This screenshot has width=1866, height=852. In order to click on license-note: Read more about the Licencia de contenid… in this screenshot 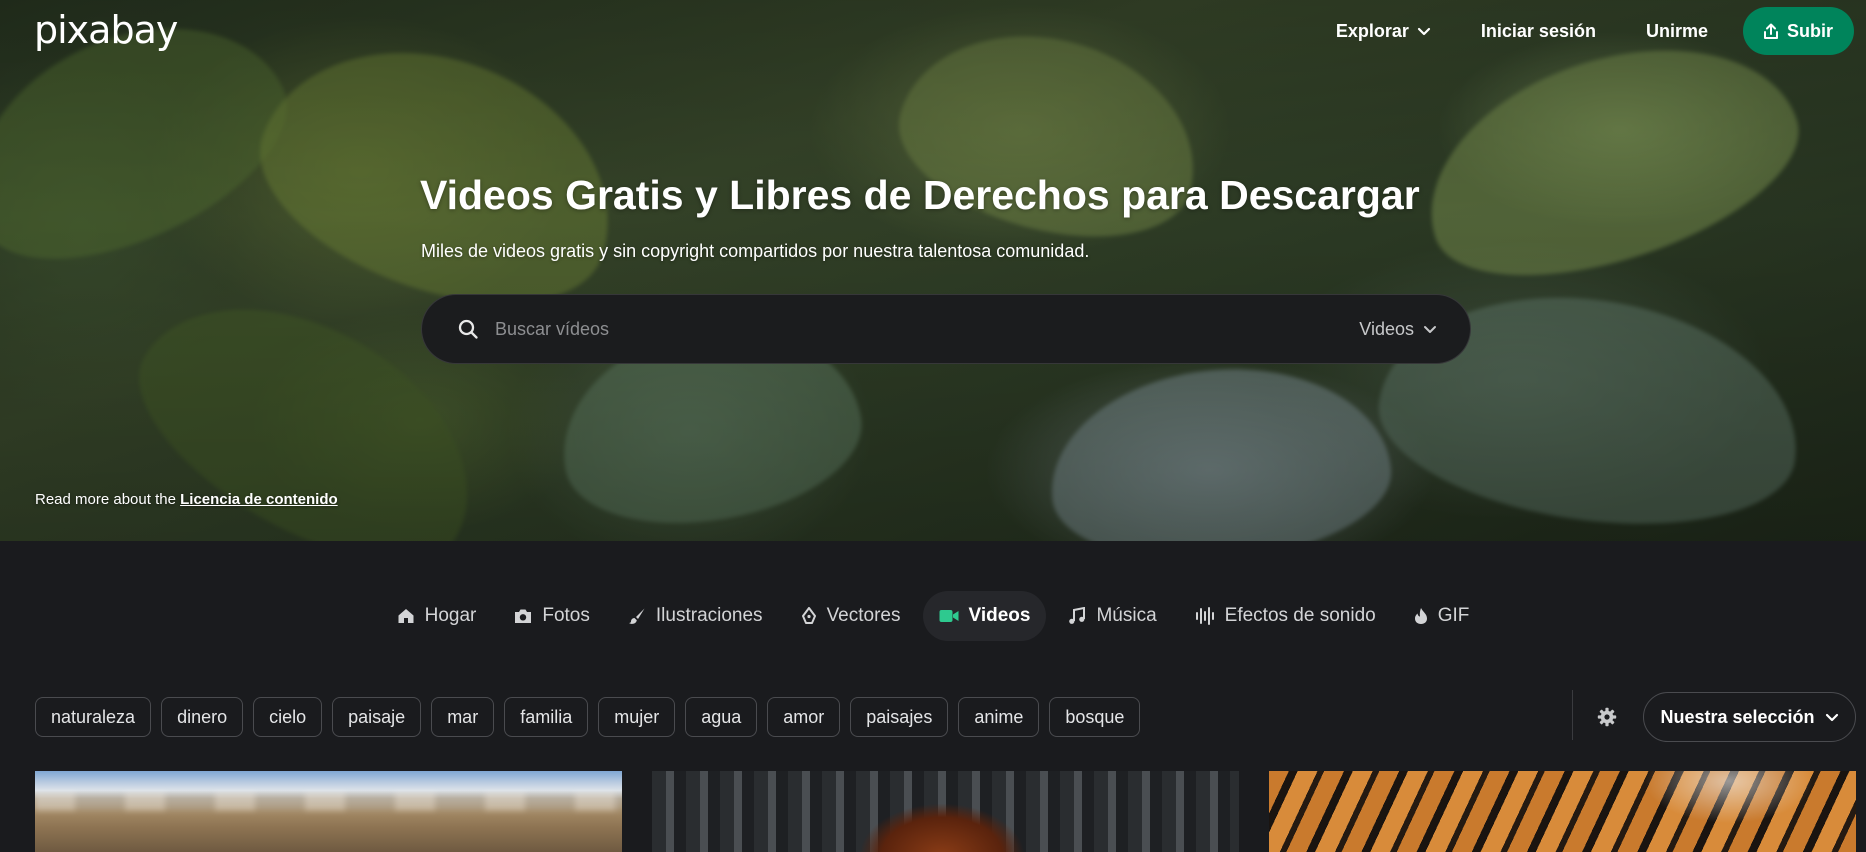, I will do `click(186, 499)`.